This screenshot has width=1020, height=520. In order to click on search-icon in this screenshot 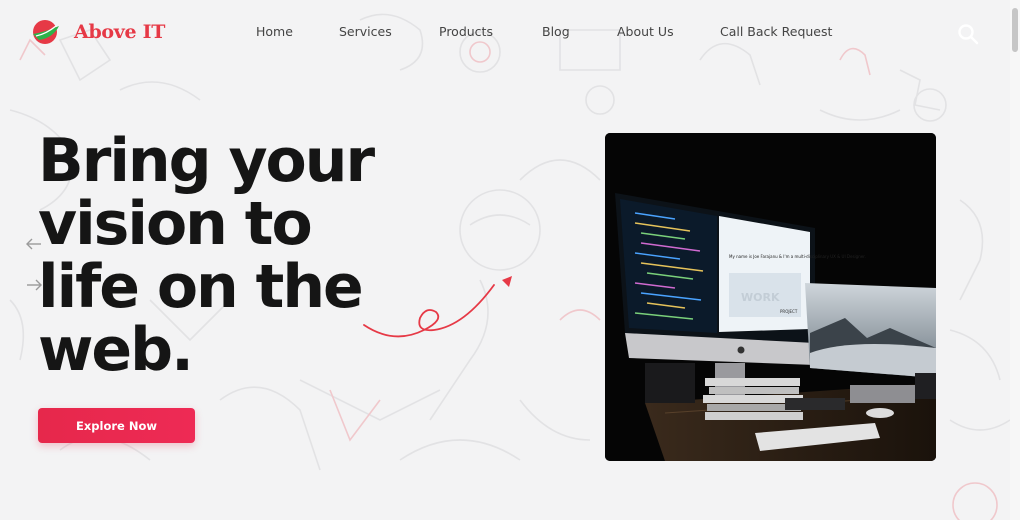, I will do `click(968, 34)`.